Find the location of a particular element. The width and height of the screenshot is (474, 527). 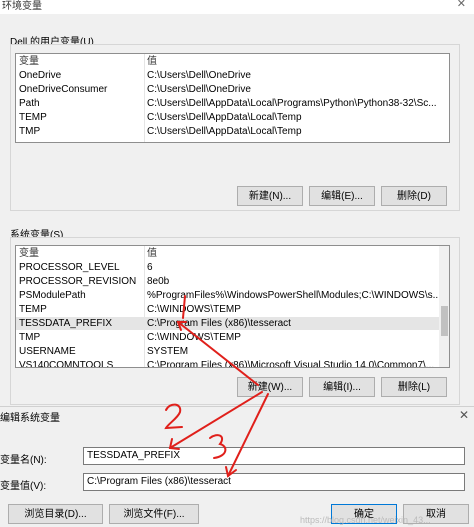

row-name: PROCESSOR_LEVEL is located at coordinates (69, 267).